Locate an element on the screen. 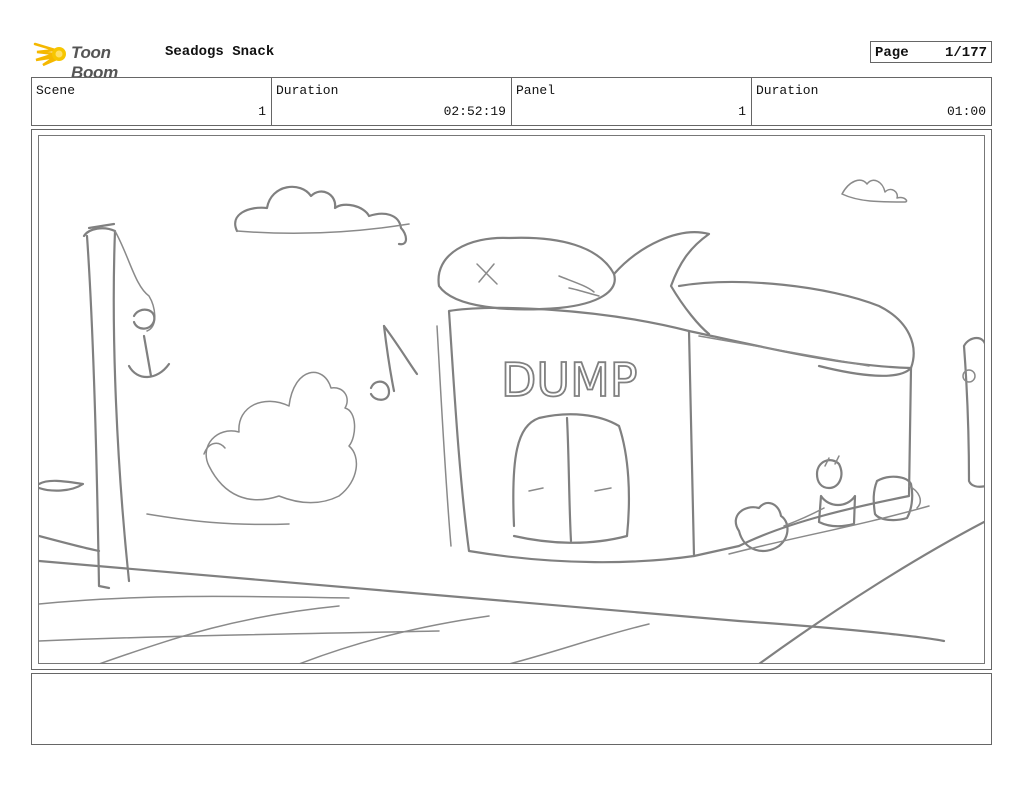 This screenshot has height=791, width=1024. character-sketch is located at coordinates (829, 474).